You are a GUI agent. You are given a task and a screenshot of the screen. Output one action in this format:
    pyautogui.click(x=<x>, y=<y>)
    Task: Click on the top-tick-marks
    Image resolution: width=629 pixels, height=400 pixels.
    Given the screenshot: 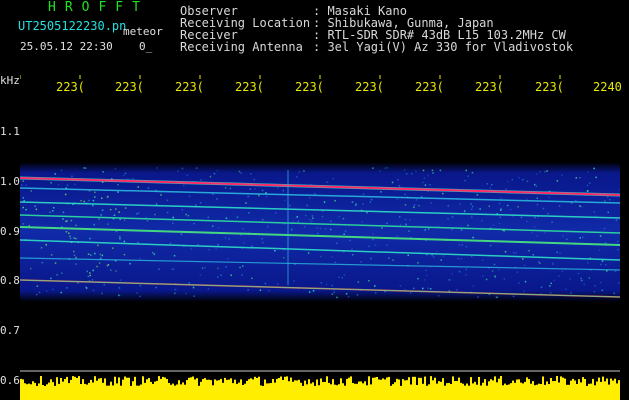 What is the action you would take?
    pyautogui.click(x=290, y=77)
    